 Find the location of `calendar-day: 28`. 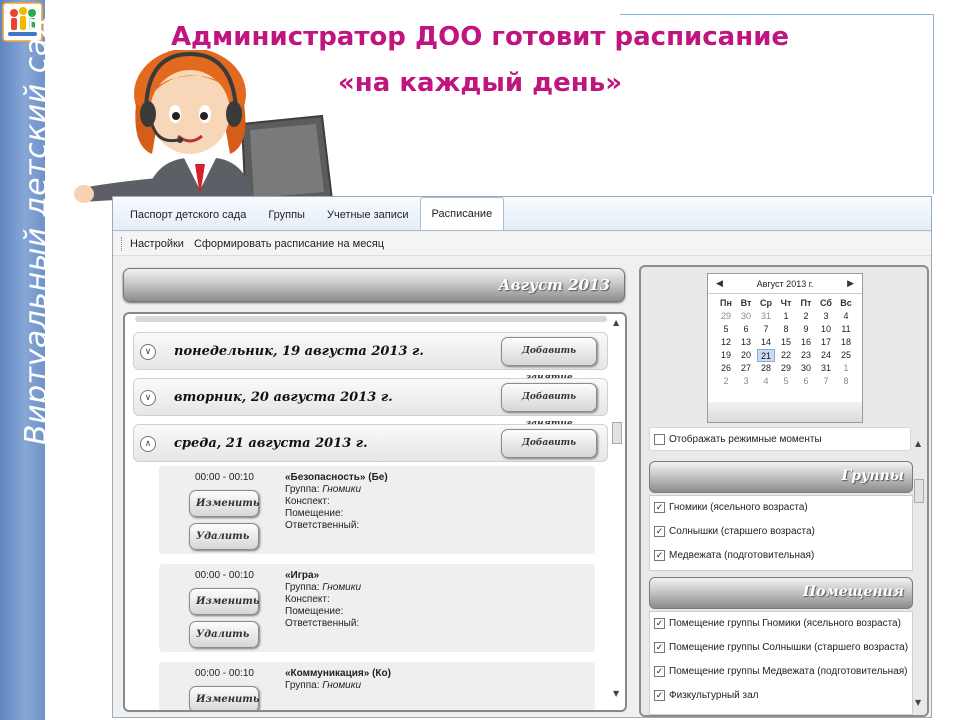

calendar-day: 28 is located at coordinates (766, 368).